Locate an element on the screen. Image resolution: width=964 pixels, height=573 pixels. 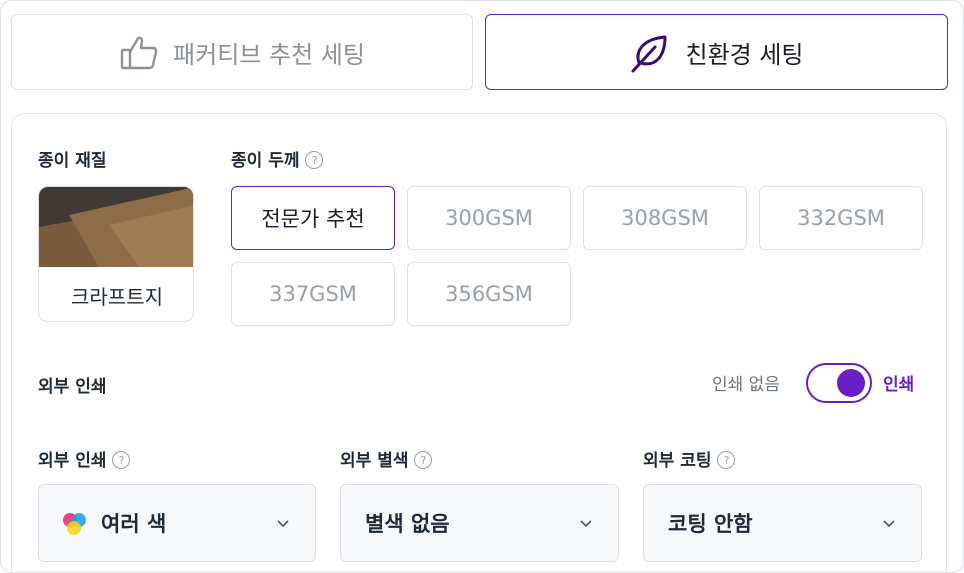
thickness-option-expert: 전문가 추천 is located at coordinates (313, 218).